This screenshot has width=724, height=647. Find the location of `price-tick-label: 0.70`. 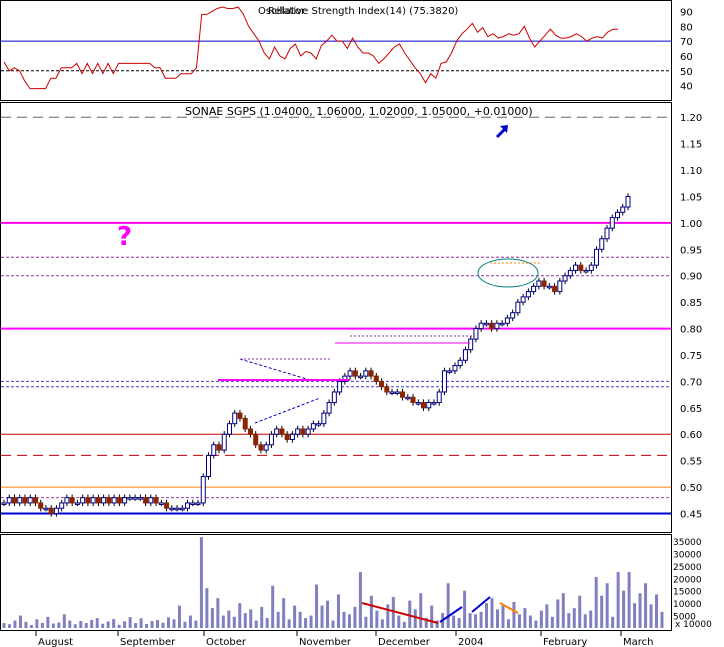

price-tick-label: 0.70 is located at coordinates (691, 382).